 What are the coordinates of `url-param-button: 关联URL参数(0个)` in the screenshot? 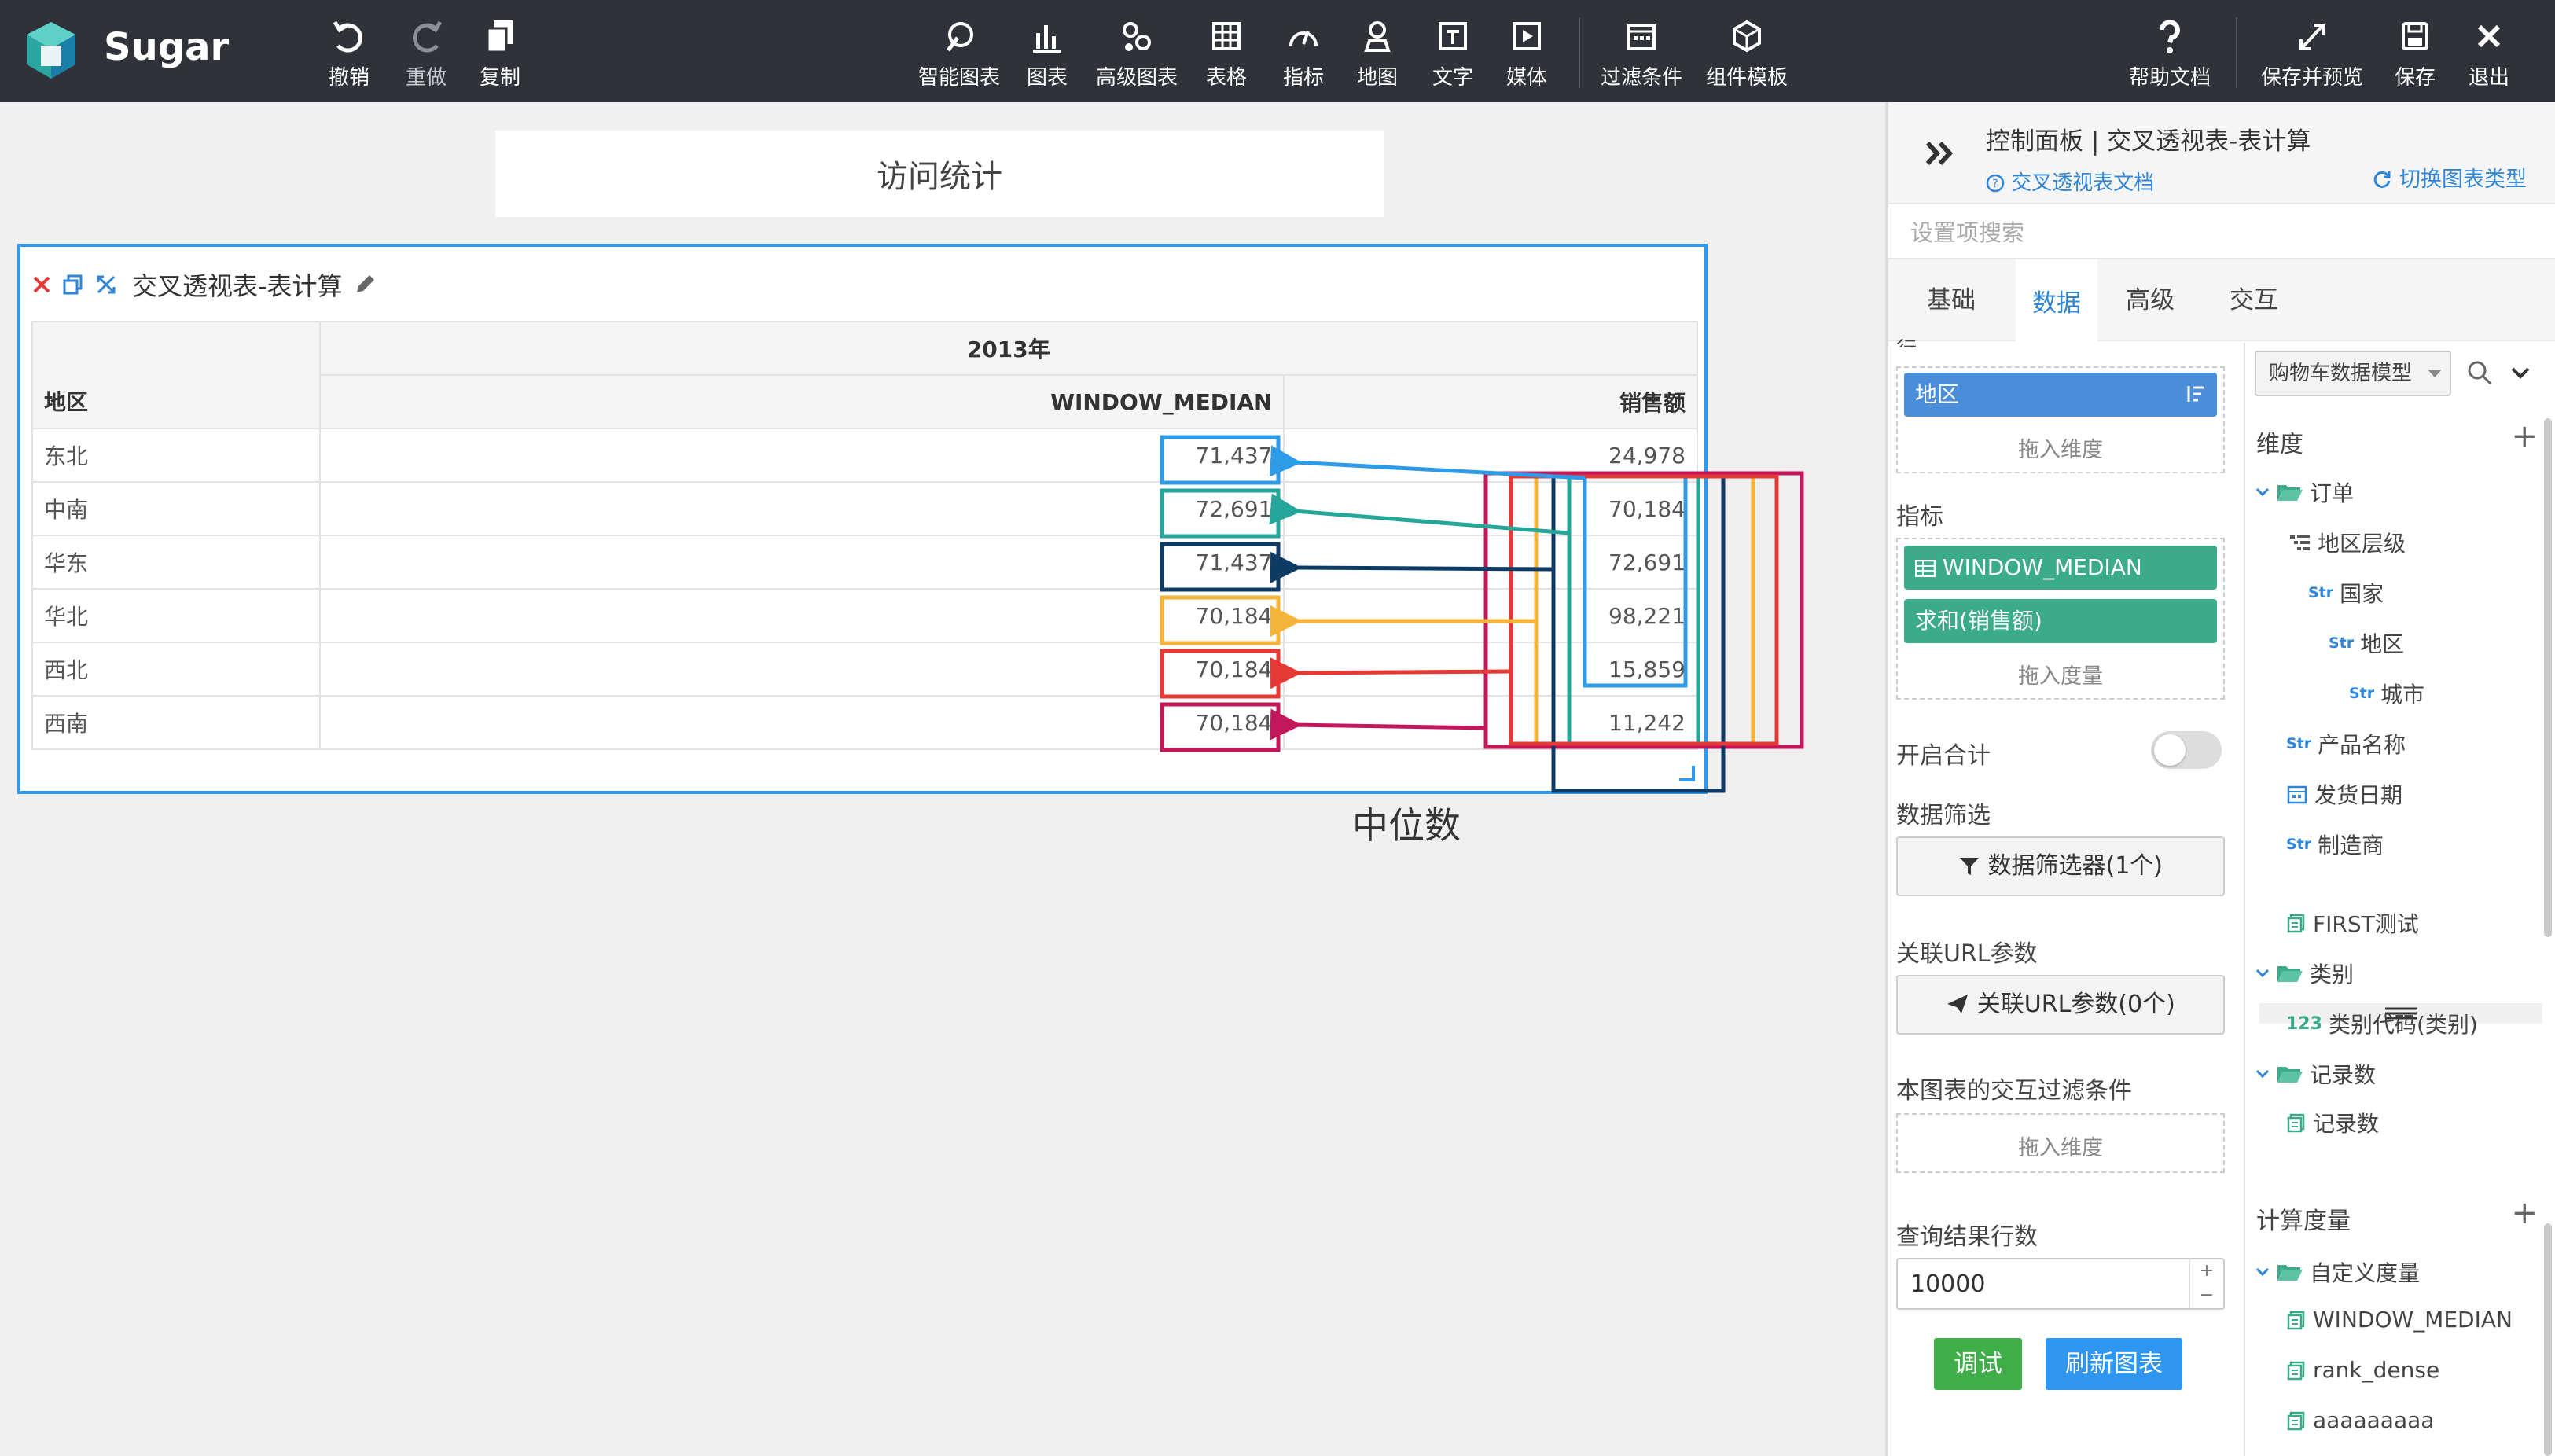 It's located at (2061, 1005).